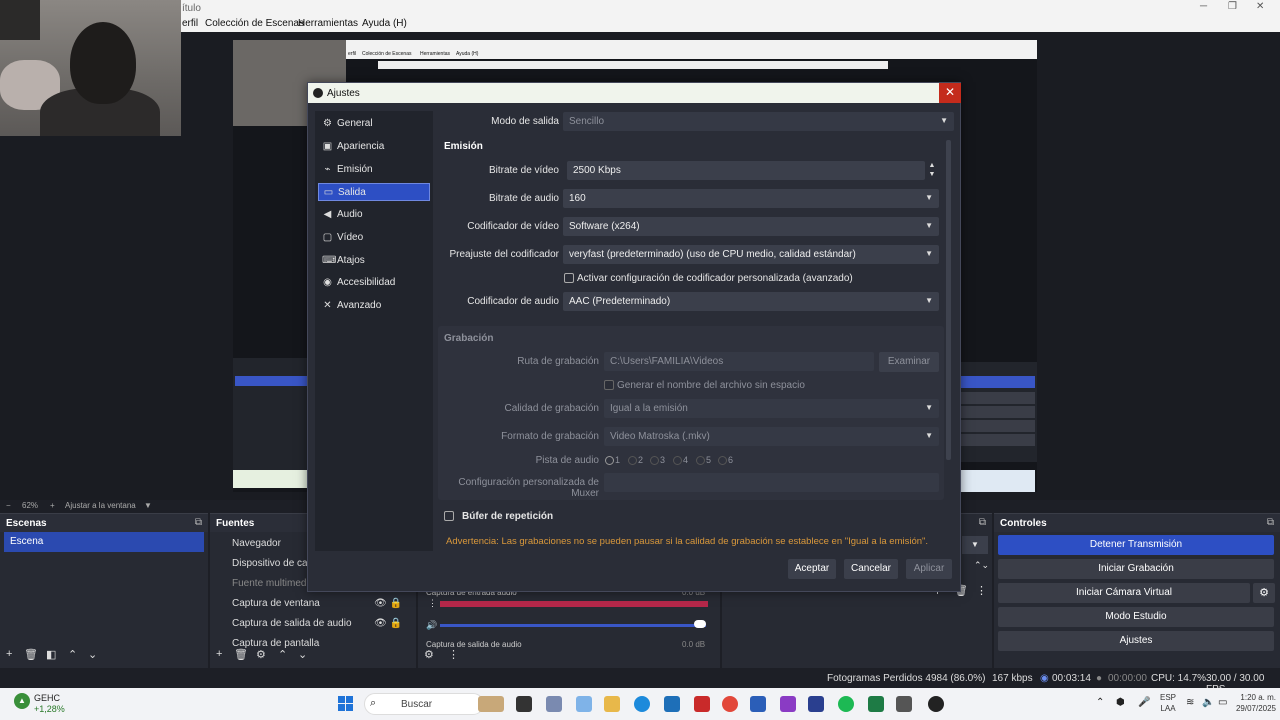 This screenshot has height=720, width=1280. I want to click on chrome-icon, so click(730, 704).